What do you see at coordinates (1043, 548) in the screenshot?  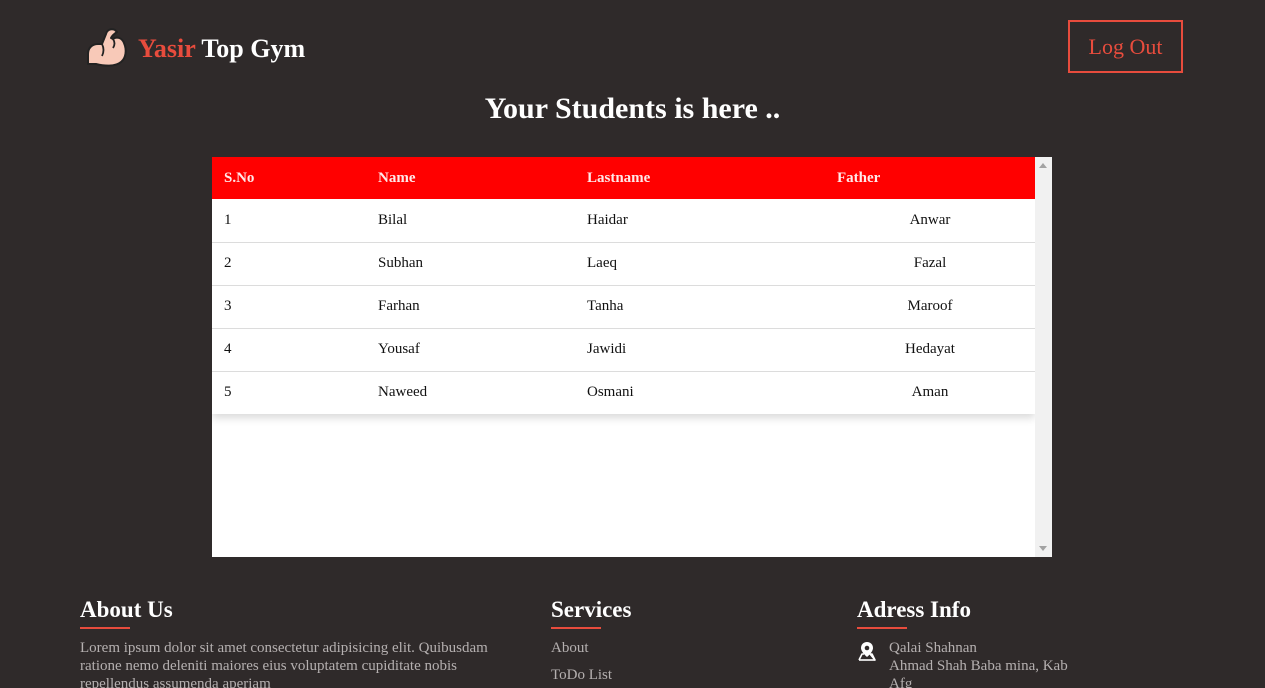 I see `scroll-down-arrow-icon` at bounding box center [1043, 548].